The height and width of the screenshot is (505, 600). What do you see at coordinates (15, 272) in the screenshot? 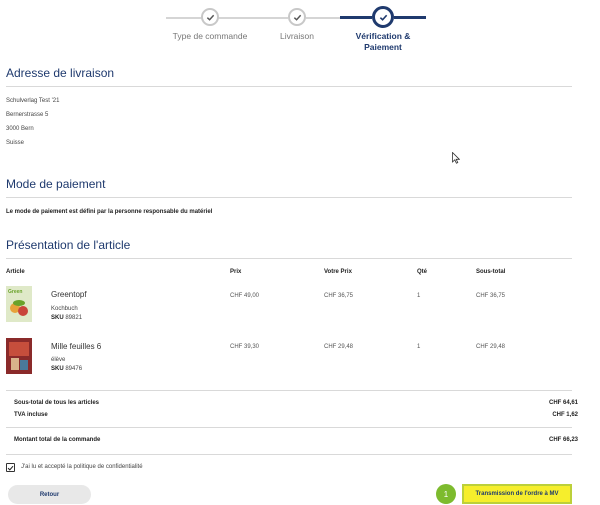
I see `column-header-article: Article` at bounding box center [15, 272].